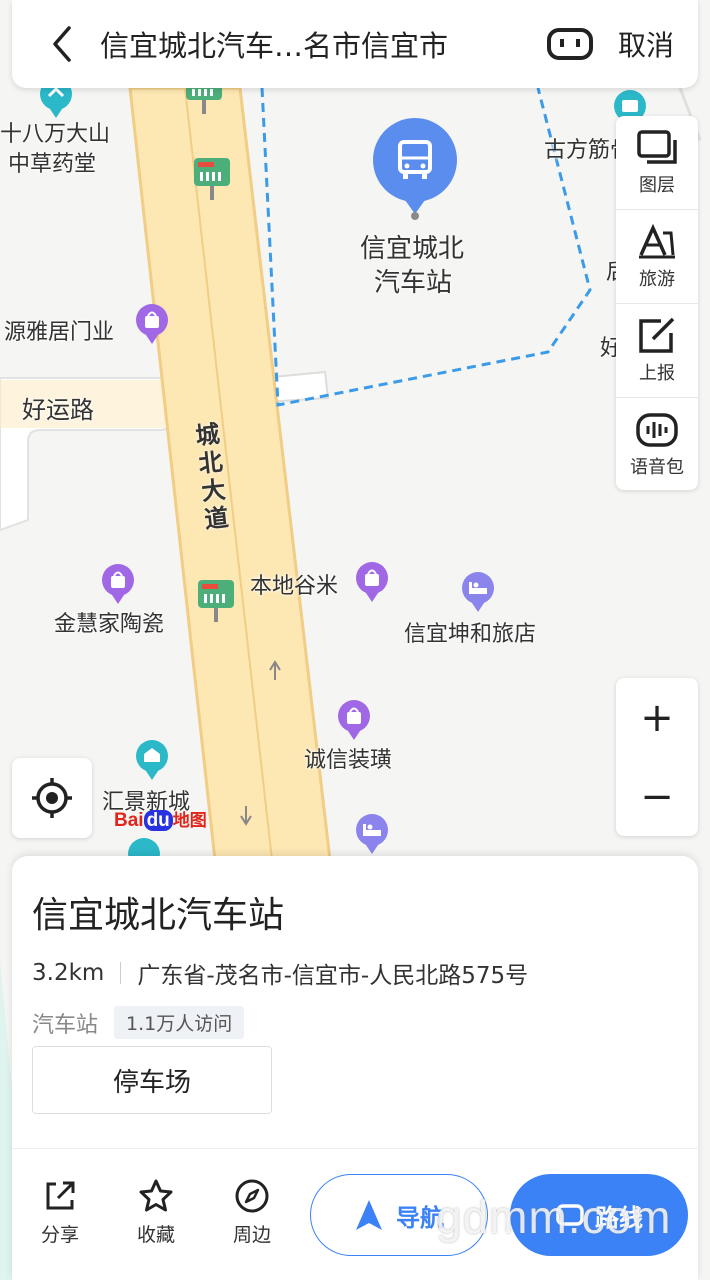 Image resolution: width=710 pixels, height=1280 pixels. I want to click on cancel-button: 取消, so click(646, 44).